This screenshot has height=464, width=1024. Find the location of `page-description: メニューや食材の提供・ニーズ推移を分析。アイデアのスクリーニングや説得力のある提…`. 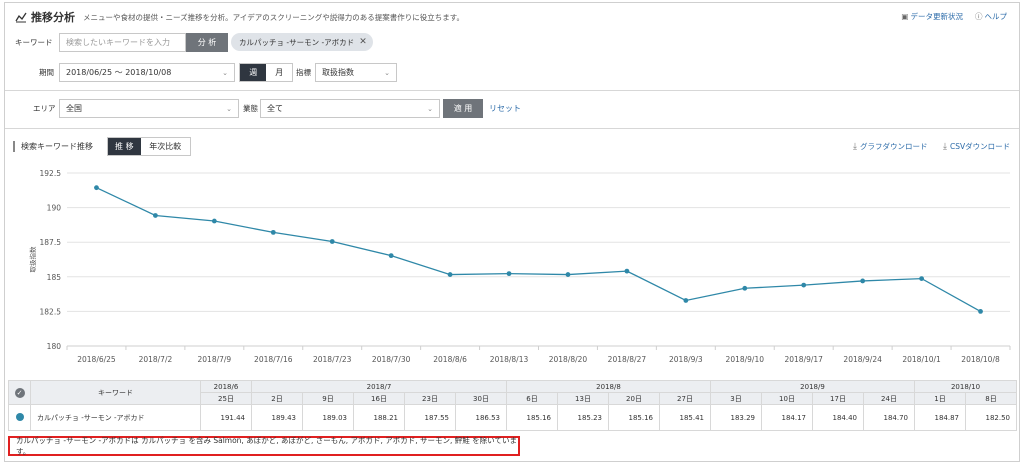

page-description: メニューや食材の提供・ニーズ推移を分析。アイデアのスクリーニングや説得力のある提… is located at coordinates (273, 17).